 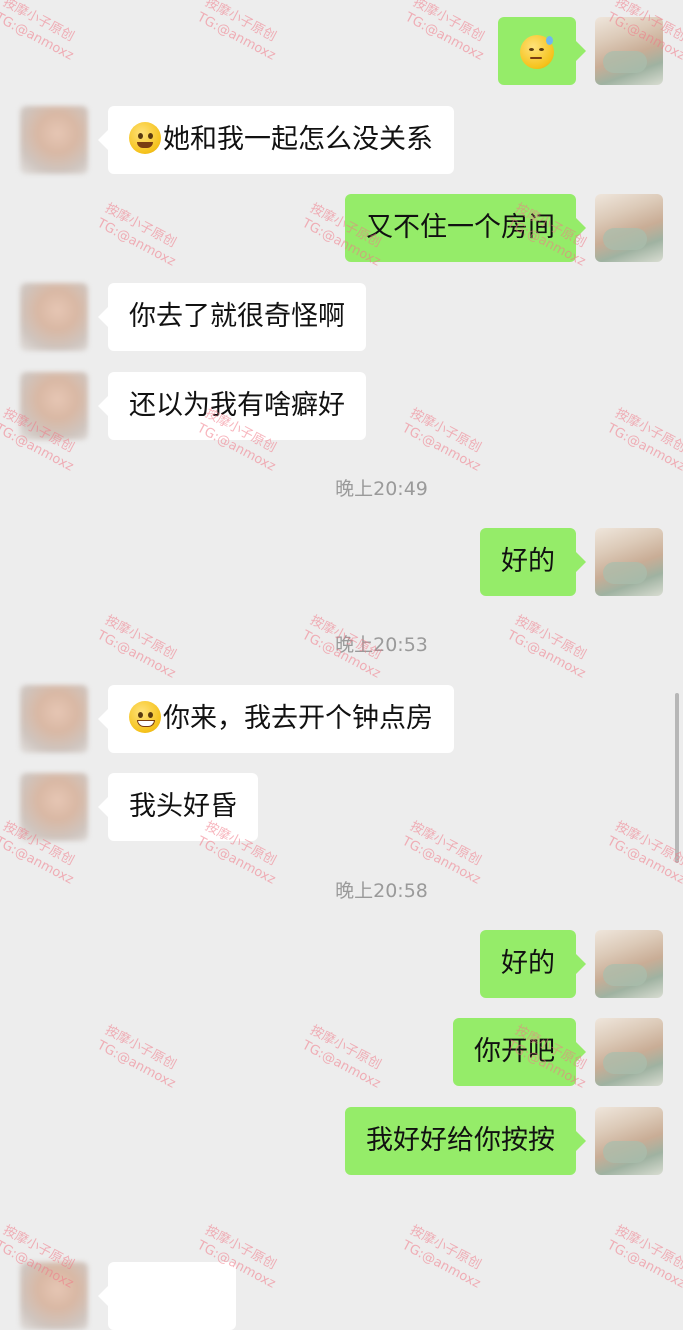 I want to click on message-bubble-self: 又不住一个房间, so click(x=465, y=228).